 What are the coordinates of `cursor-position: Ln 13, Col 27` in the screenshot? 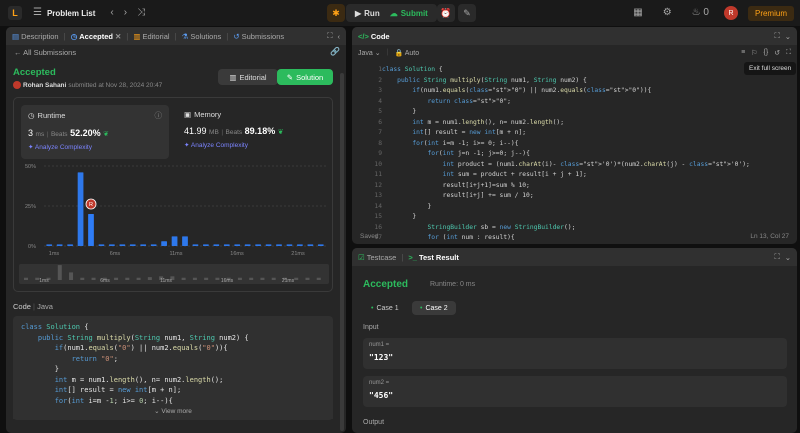 It's located at (769, 236).